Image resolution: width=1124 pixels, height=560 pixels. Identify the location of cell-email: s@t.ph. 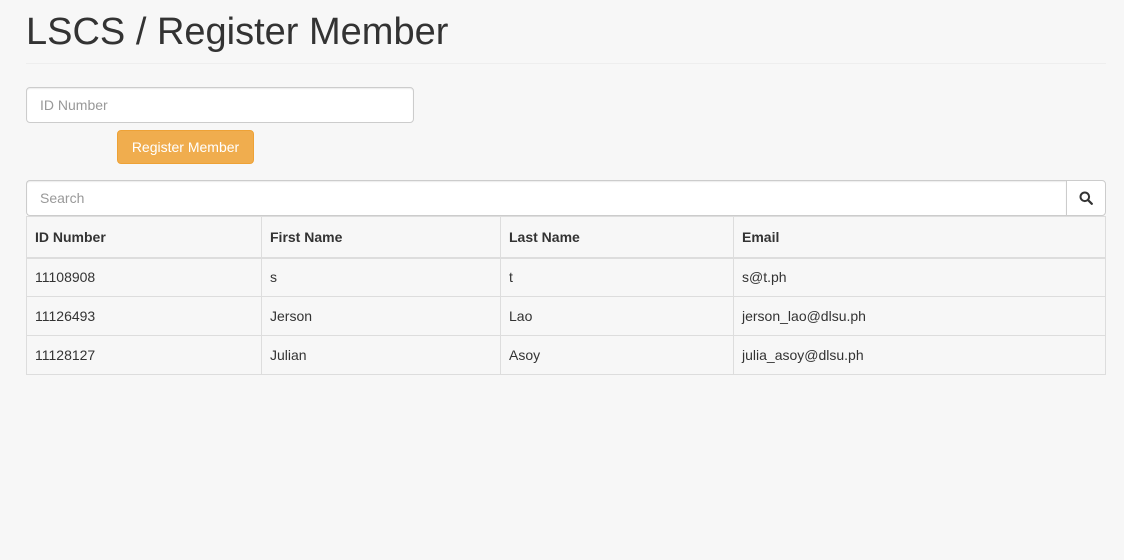
(919, 277).